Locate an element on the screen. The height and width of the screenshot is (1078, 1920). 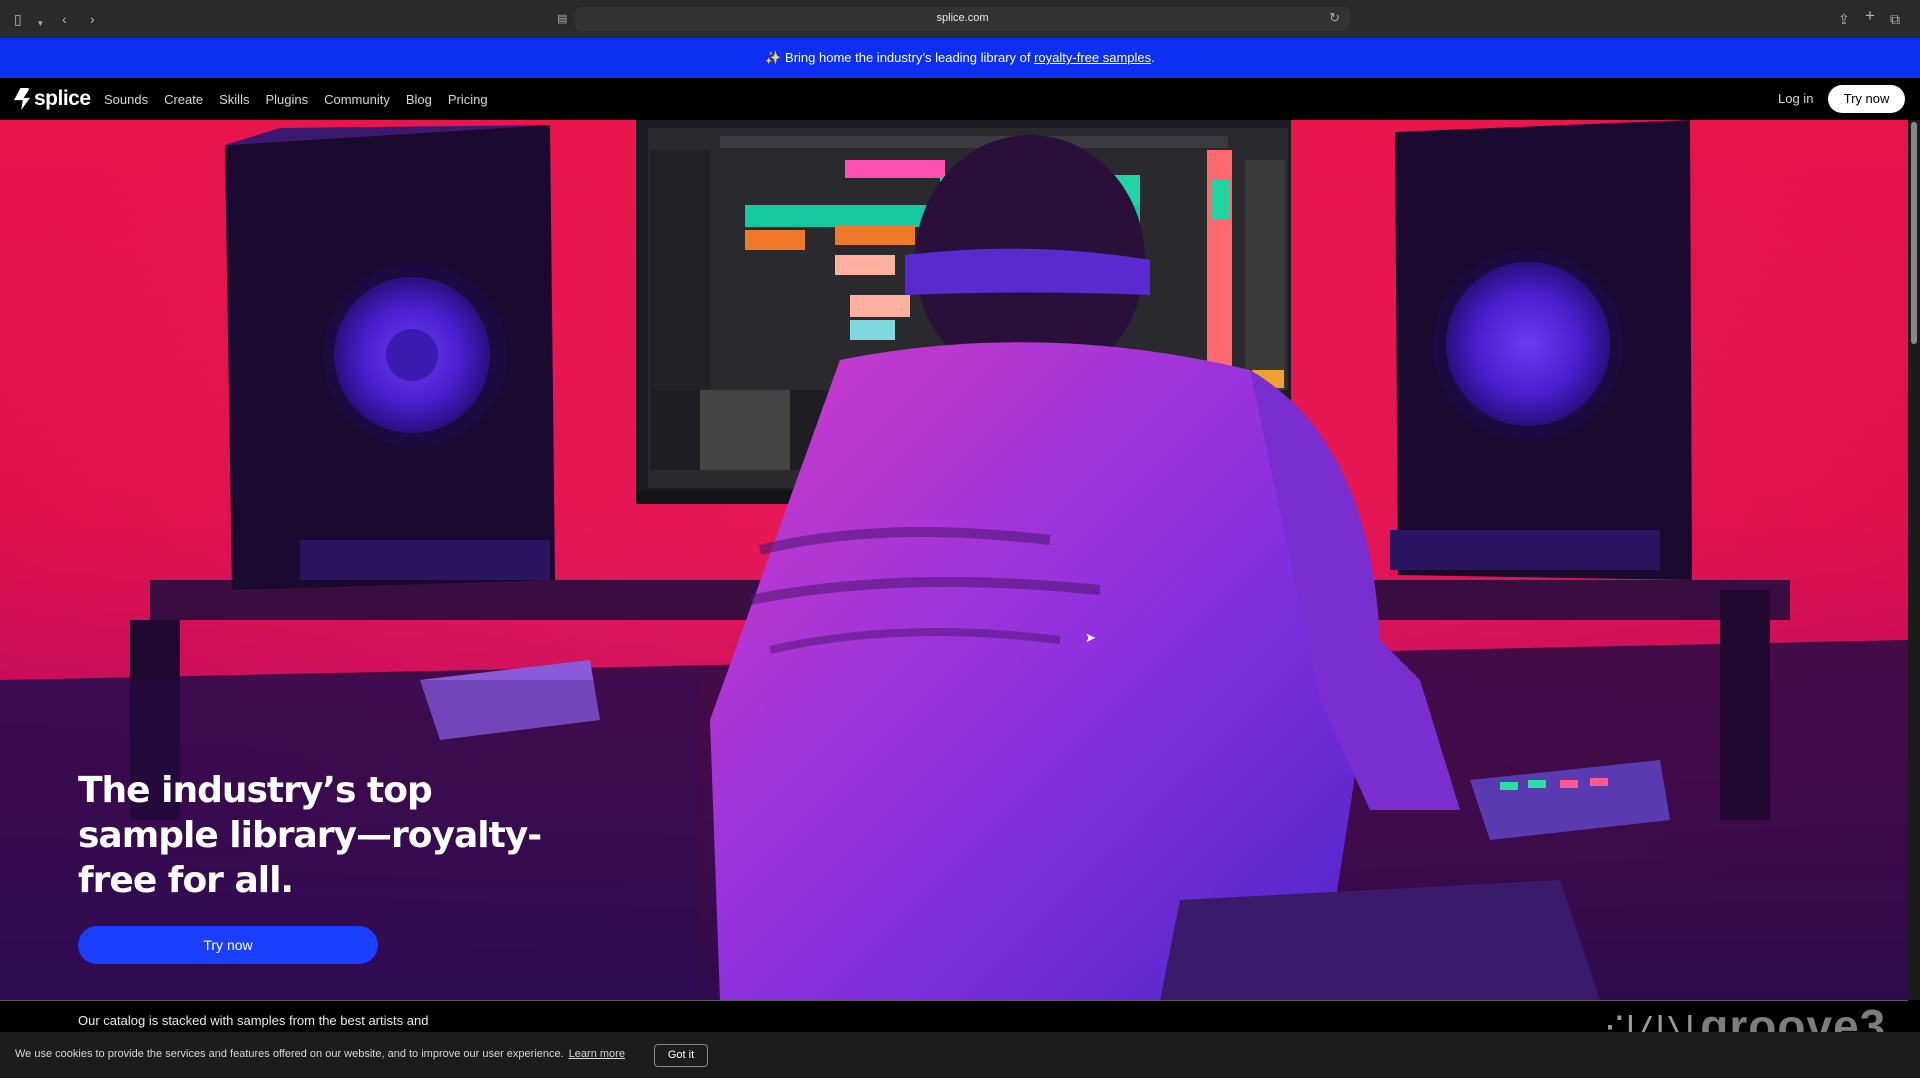
mouse-cursor-icon: ➤ is located at coordinates (1090, 637).